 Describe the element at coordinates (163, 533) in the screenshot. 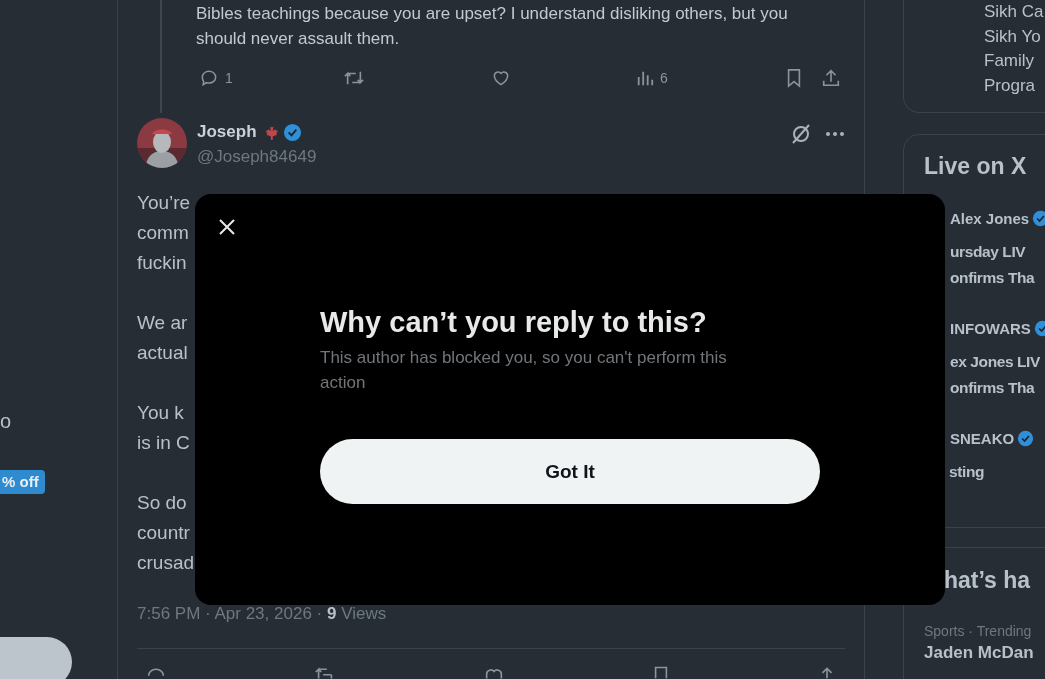

I see `tweet-text-line: countr` at that location.